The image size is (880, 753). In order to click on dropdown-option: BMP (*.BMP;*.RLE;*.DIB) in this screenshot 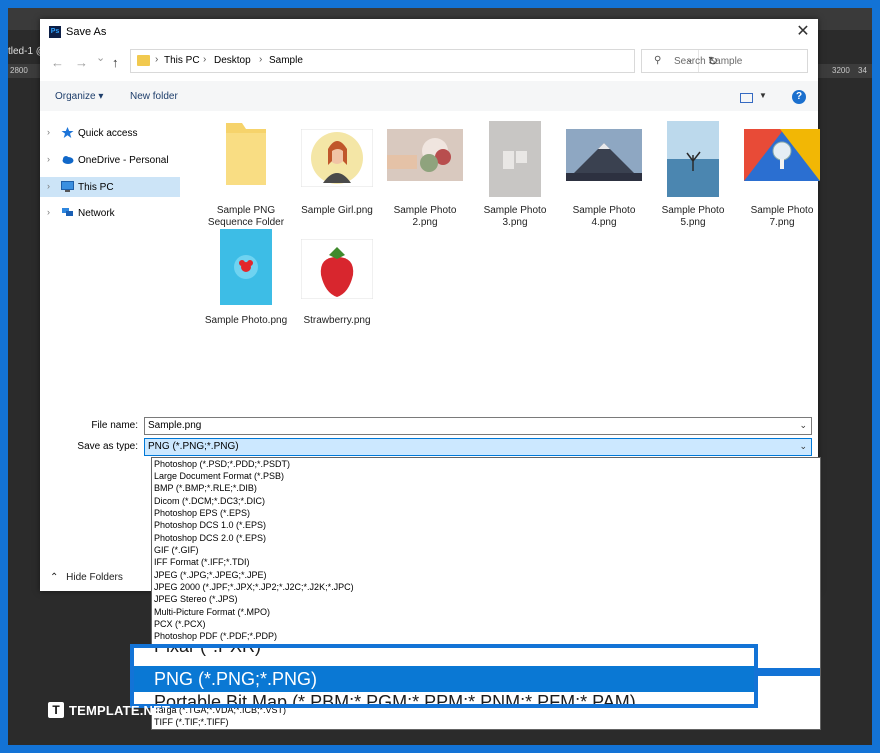, I will do `click(205, 488)`.